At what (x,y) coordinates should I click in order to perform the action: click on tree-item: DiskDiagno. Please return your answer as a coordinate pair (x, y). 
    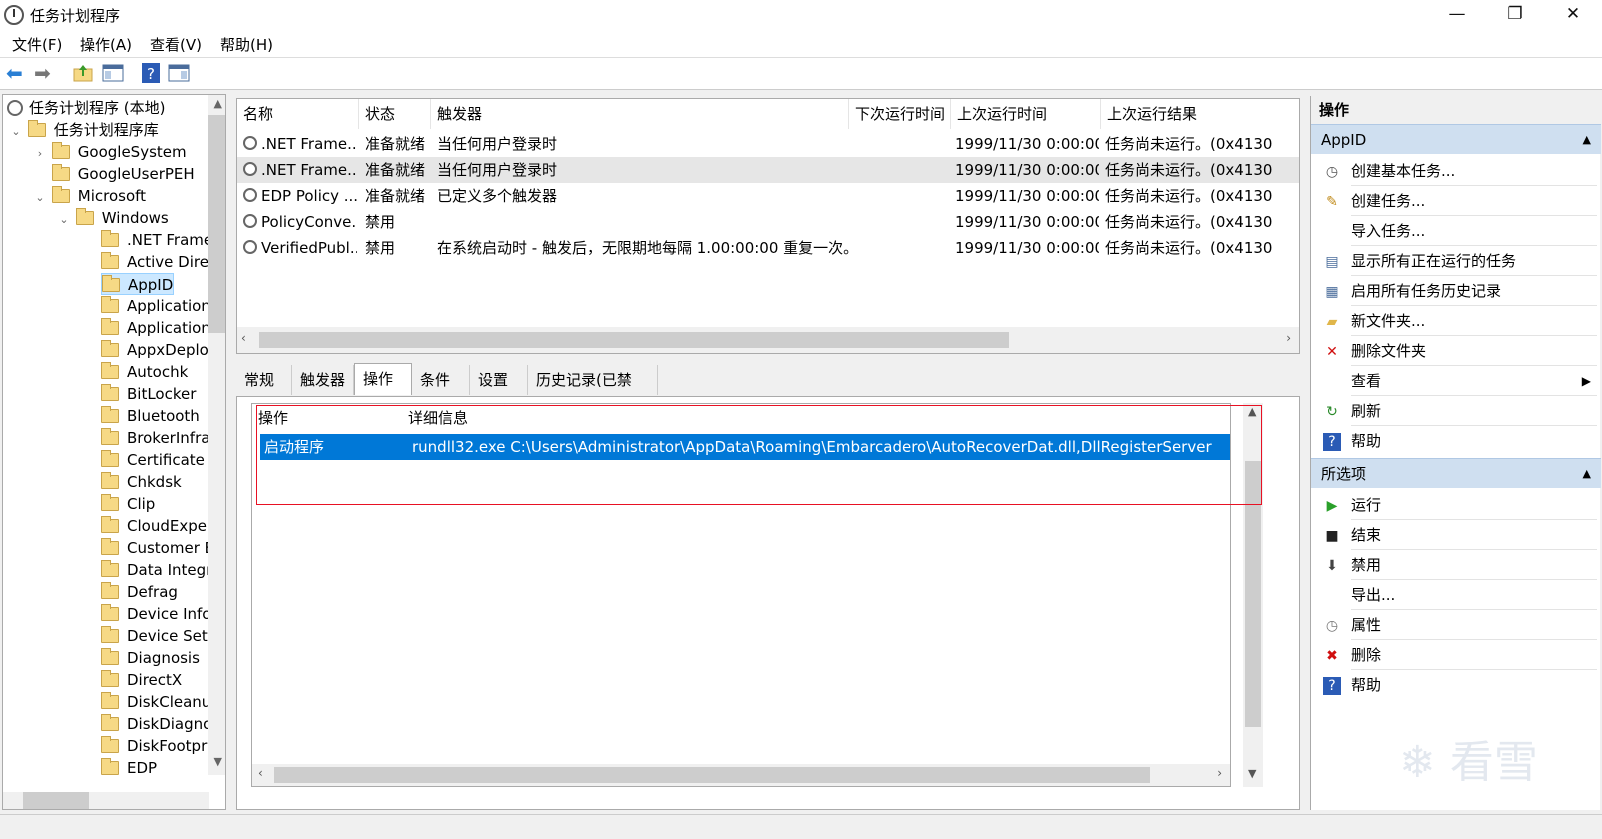
    Looking at the image, I should click on (156, 724).